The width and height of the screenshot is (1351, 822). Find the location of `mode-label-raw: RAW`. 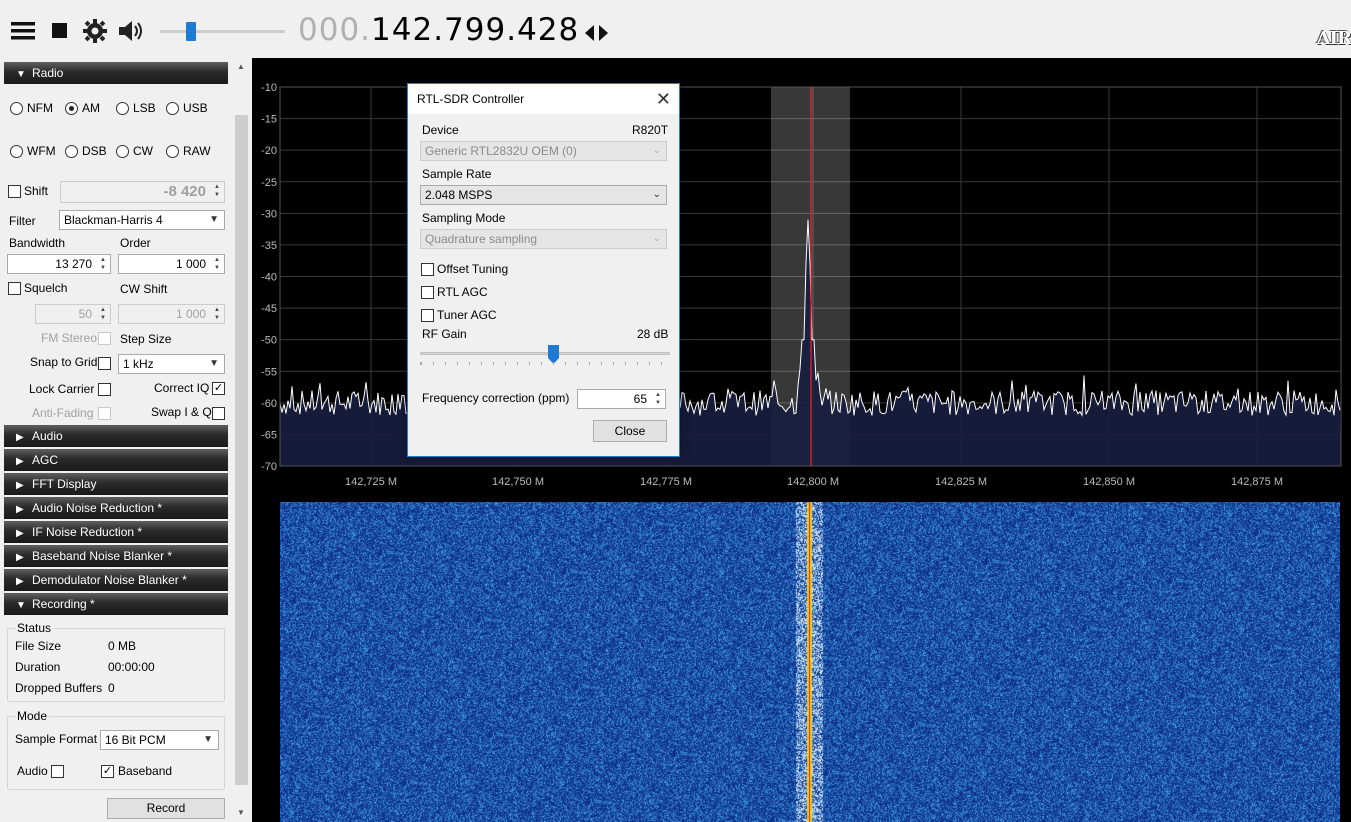

mode-label-raw: RAW is located at coordinates (197, 151).